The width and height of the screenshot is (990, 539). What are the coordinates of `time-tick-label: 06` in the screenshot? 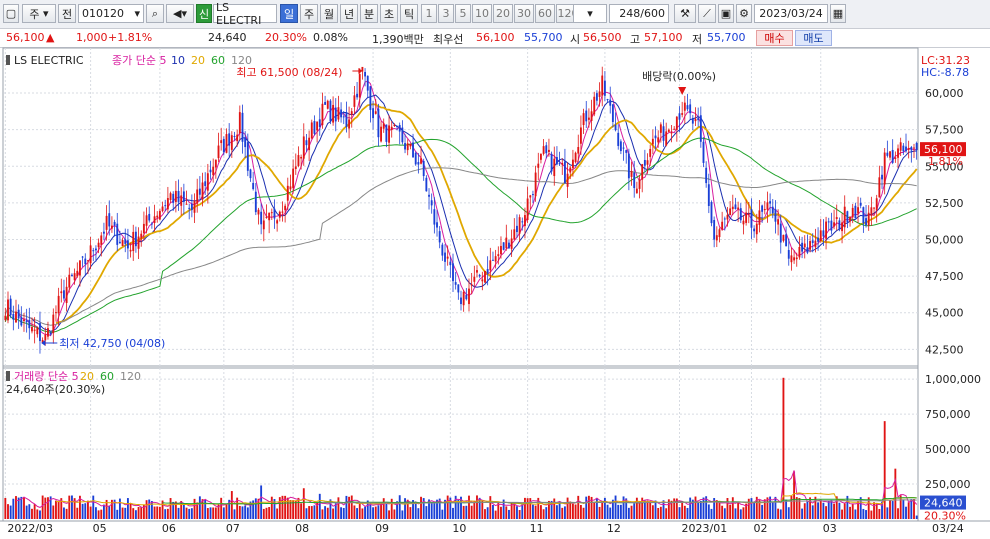 It's located at (169, 528).